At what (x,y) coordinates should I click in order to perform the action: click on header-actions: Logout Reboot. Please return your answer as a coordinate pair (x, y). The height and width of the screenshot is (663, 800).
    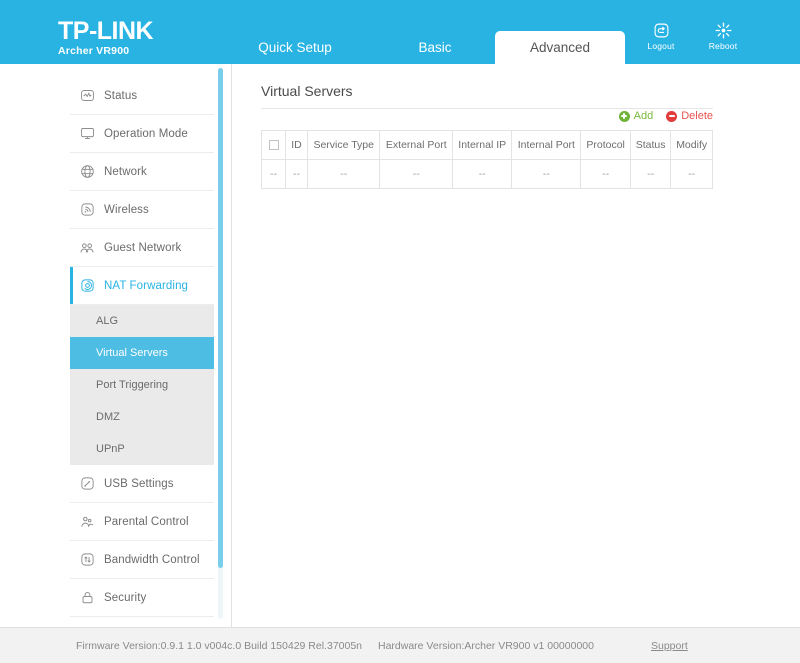
    Looking at the image, I should click on (692, 36).